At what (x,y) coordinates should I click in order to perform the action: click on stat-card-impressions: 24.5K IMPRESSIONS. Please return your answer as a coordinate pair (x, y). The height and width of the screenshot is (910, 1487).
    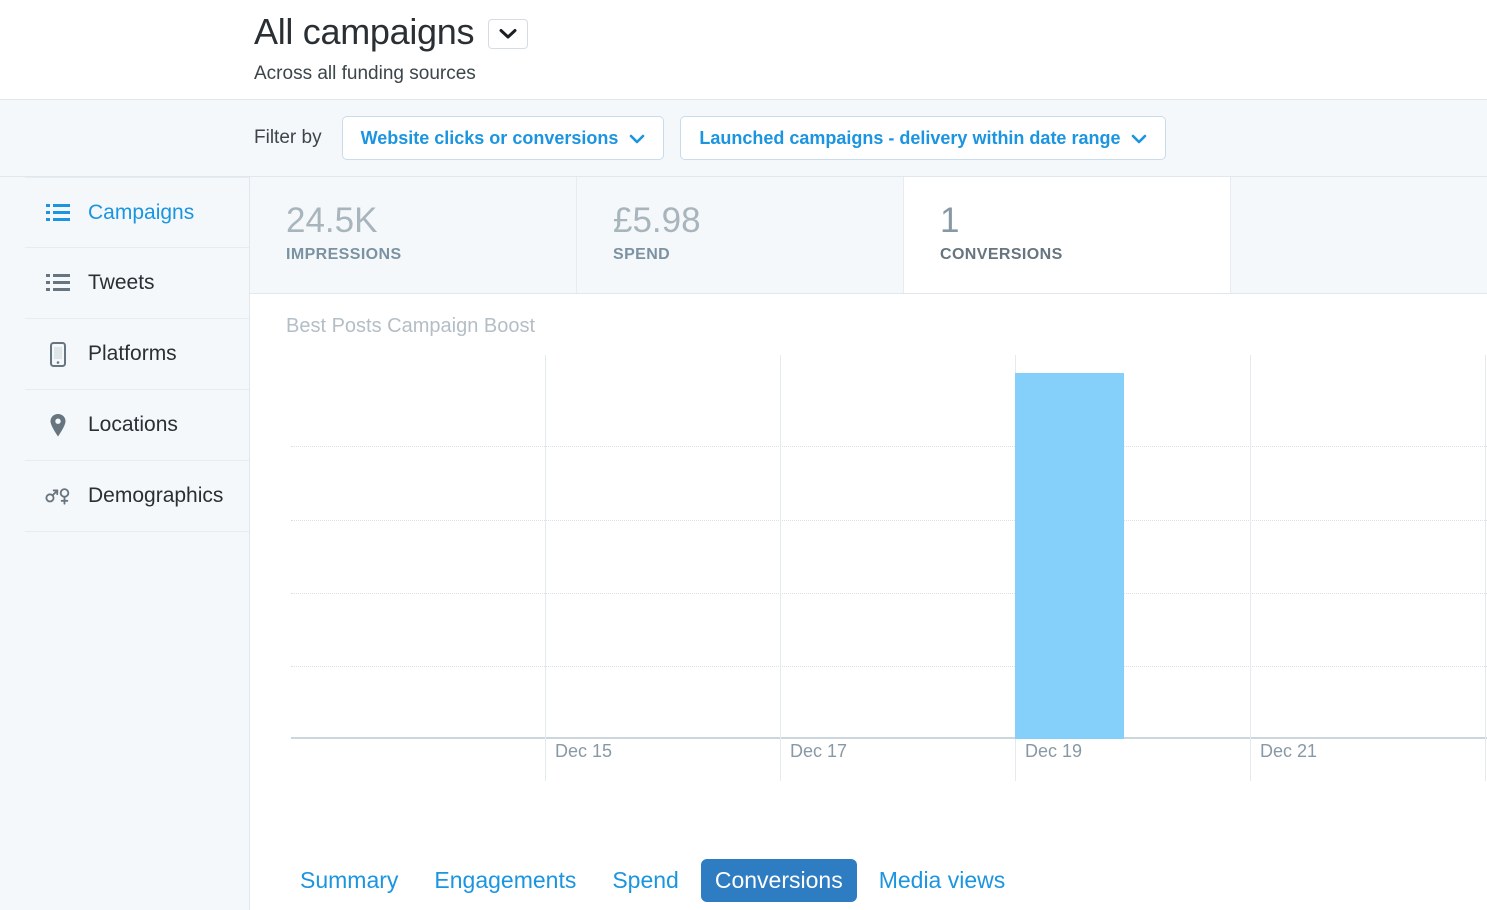
    Looking at the image, I should click on (413, 235).